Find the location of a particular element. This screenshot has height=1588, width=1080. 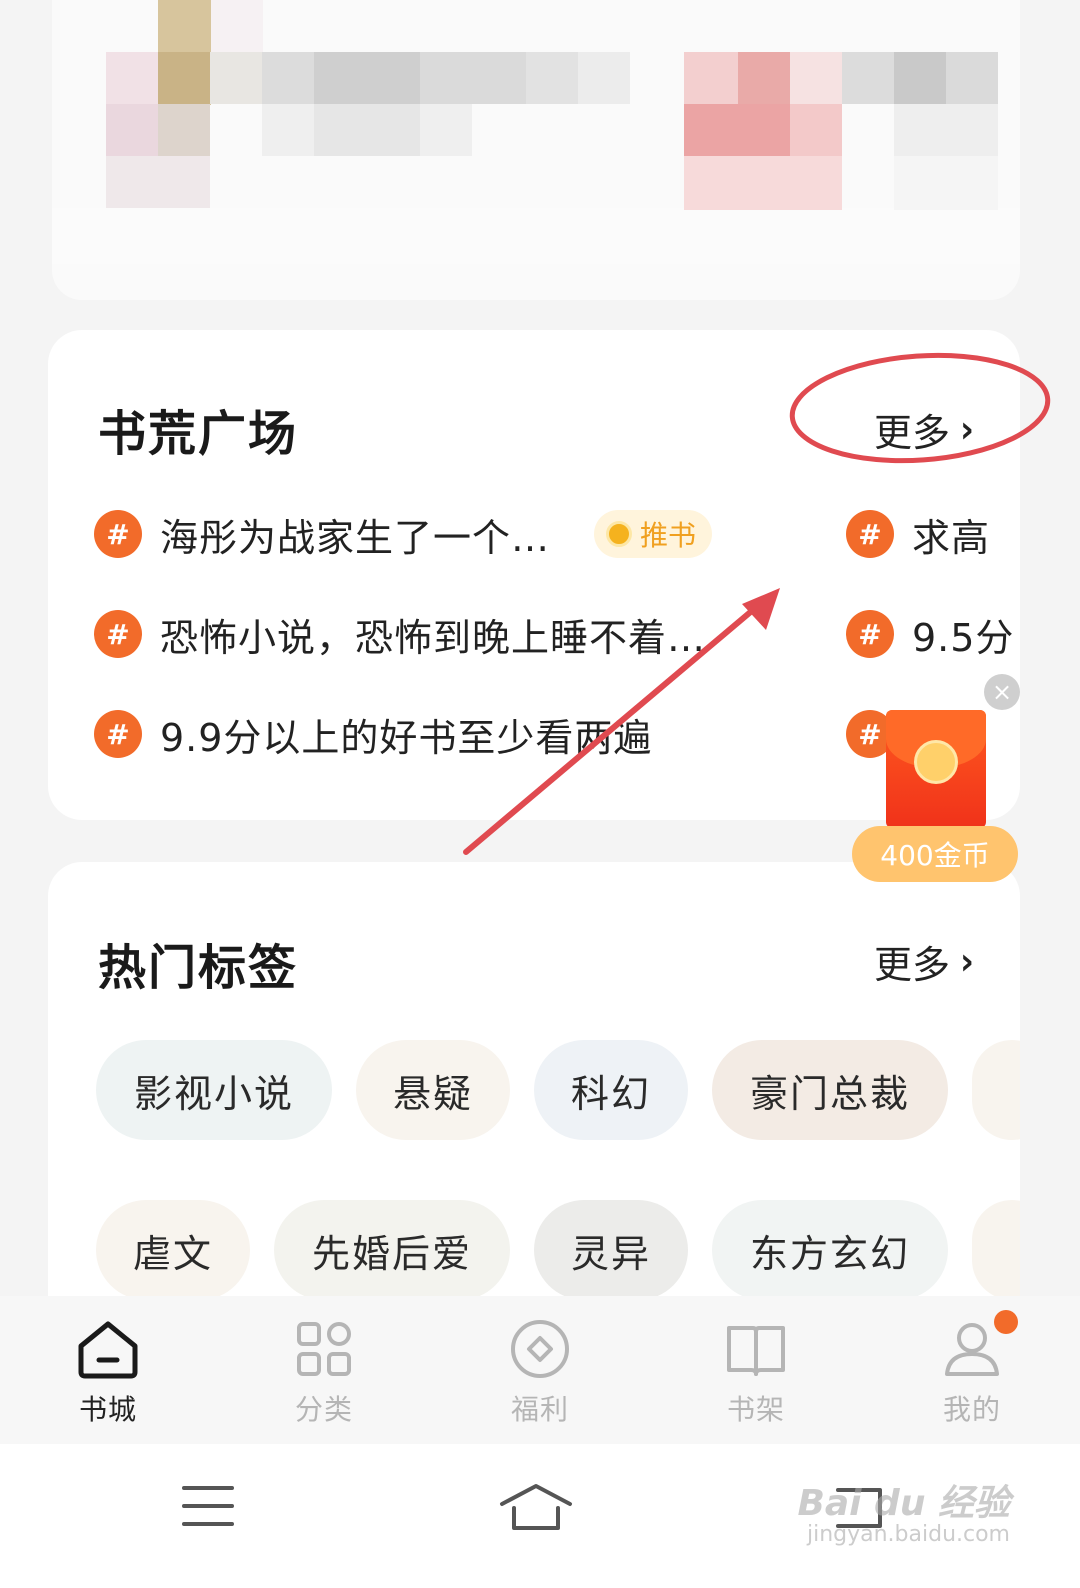

tag-chip: 虐文 is located at coordinates (173, 1250).